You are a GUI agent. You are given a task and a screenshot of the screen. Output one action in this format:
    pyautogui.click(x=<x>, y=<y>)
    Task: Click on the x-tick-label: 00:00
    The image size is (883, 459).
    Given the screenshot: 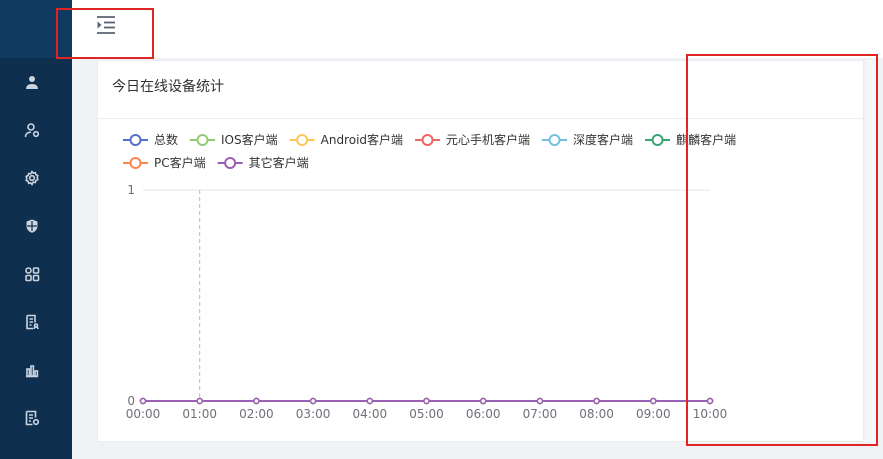 What is the action you would take?
    pyautogui.click(x=143, y=414)
    